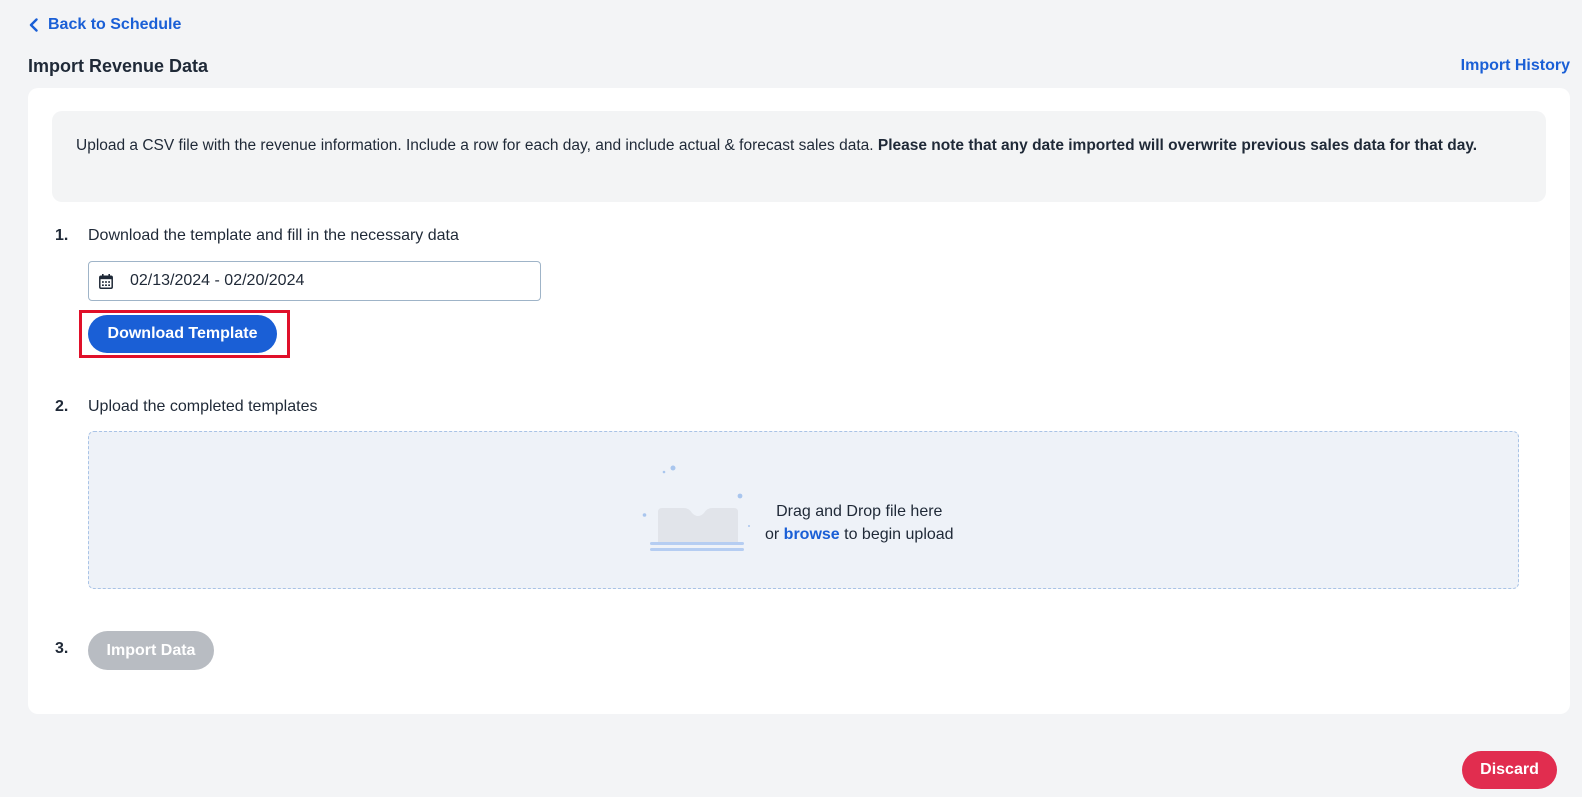 Image resolution: width=1582 pixels, height=797 pixels. What do you see at coordinates (62, 648) in the screenshot?
I see `step-3-number: 3.` at bounding box center [62, 648].